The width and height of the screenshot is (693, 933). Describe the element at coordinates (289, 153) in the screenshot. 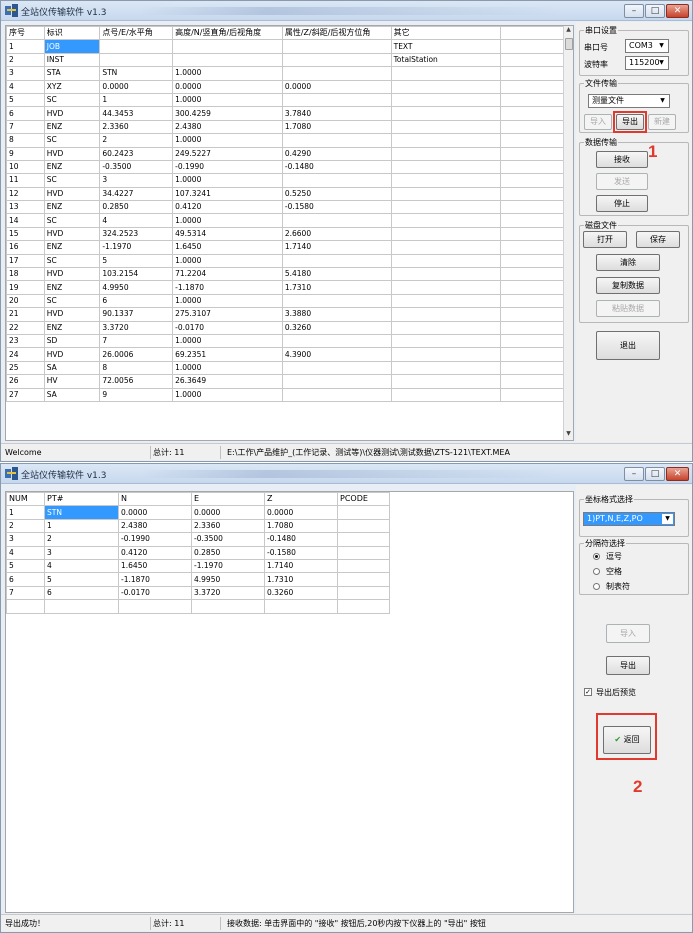

I see `table-row: 9 HVD 60.2423 249.5227 0.4290` at that location.